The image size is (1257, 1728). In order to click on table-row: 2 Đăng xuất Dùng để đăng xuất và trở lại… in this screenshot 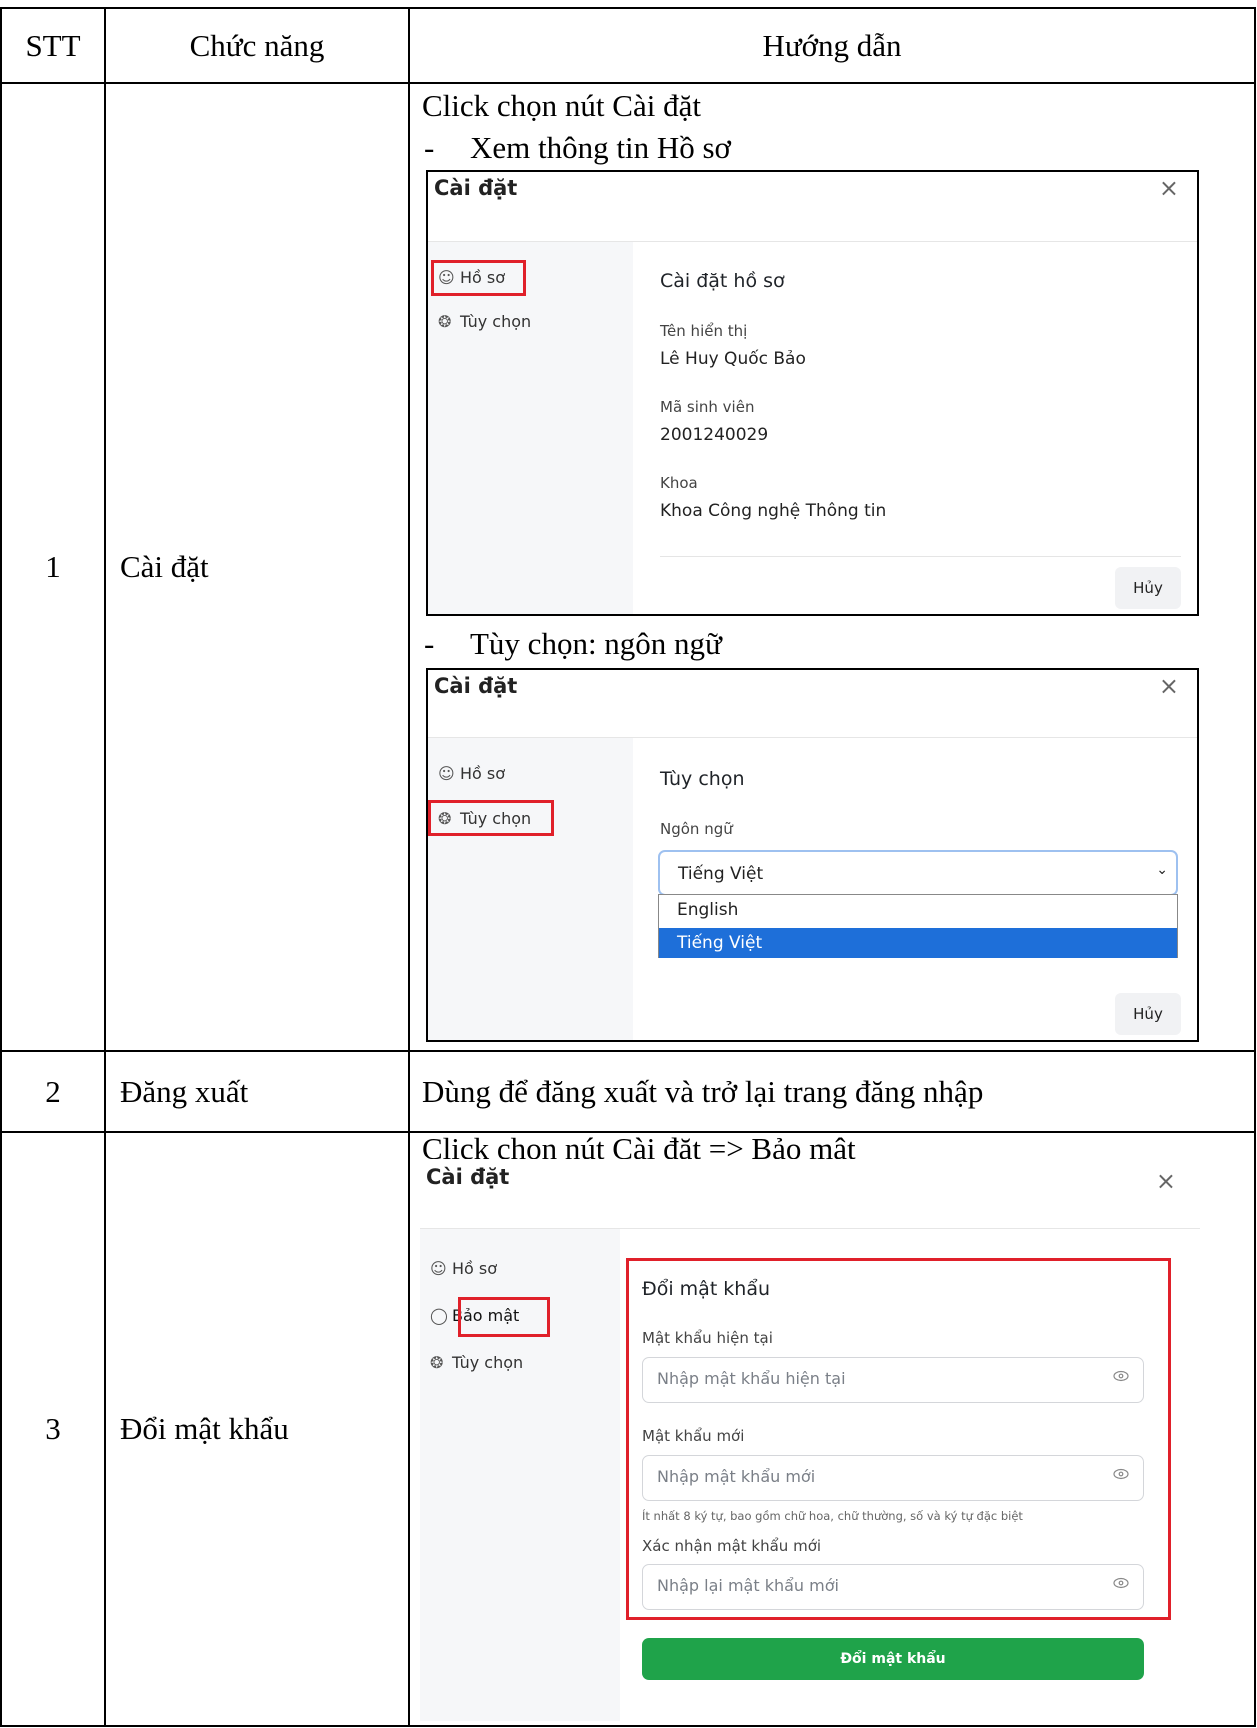, I will do `click(628, 1091)`.